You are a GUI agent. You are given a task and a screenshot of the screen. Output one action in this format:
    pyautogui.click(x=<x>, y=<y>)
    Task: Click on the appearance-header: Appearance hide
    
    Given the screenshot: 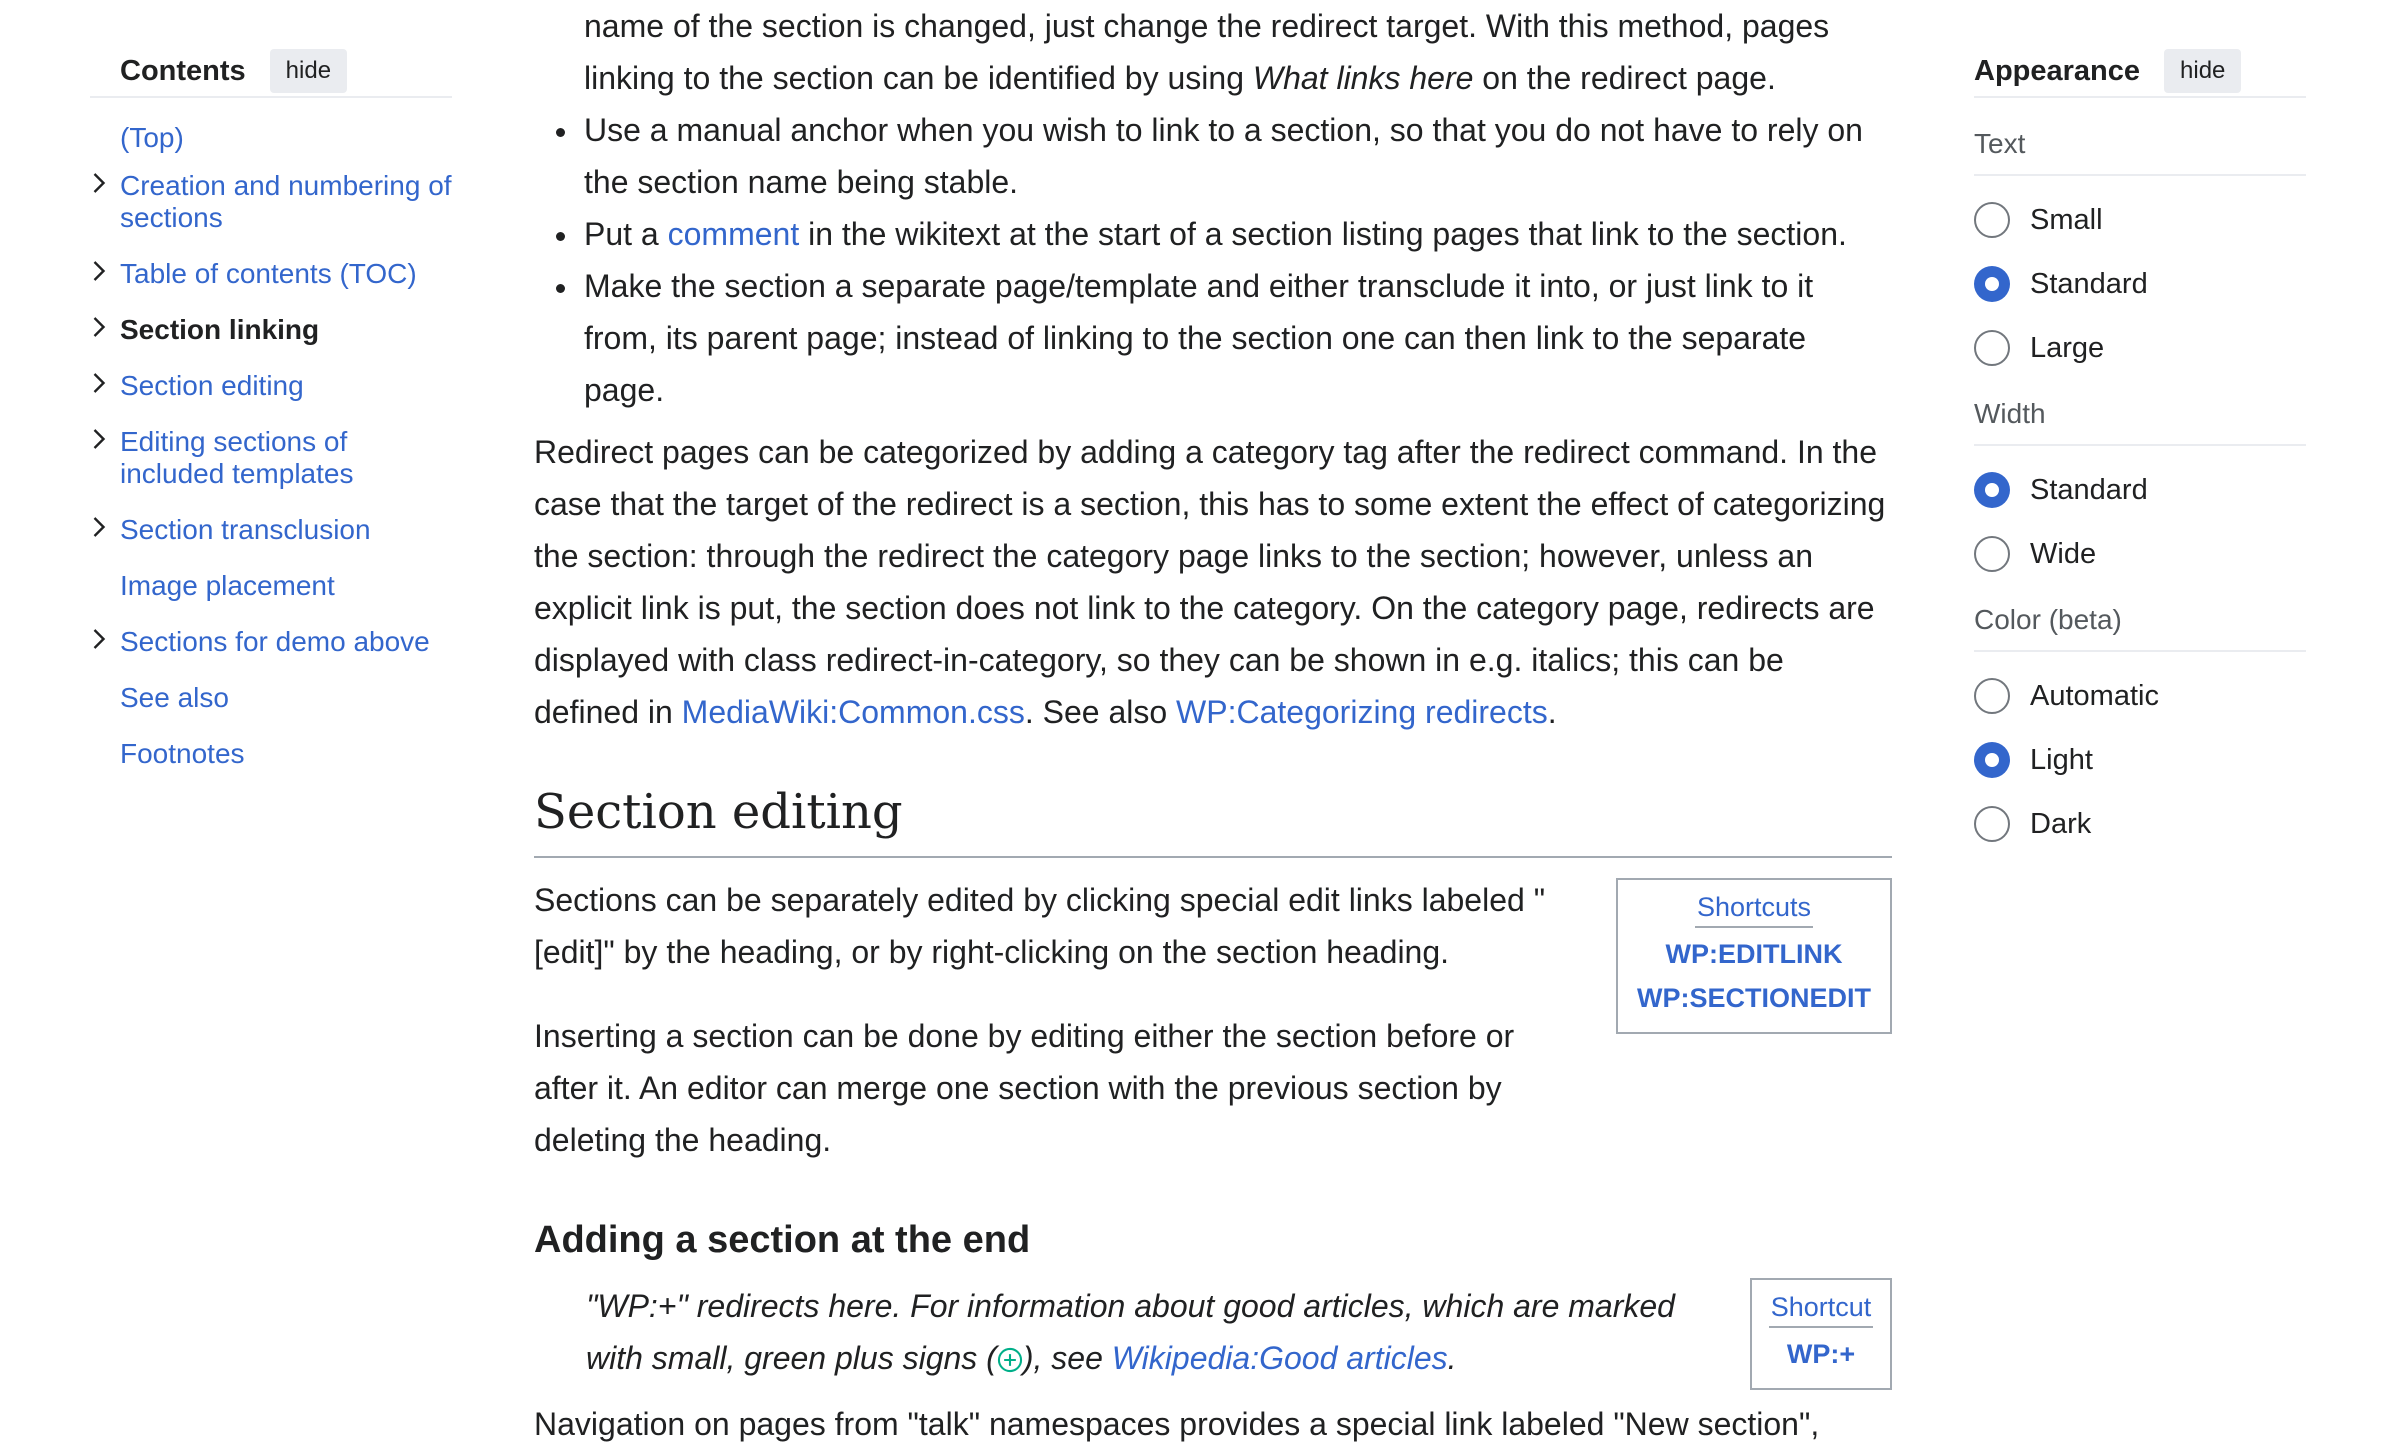 What is the action you would take?
    pyautogui.click(x=2140, y=72)
    